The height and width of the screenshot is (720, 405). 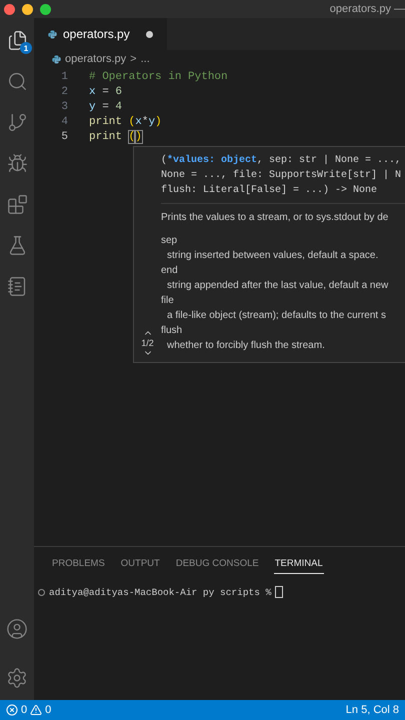 I want to click on files-icon, so click(x=17, y=40).